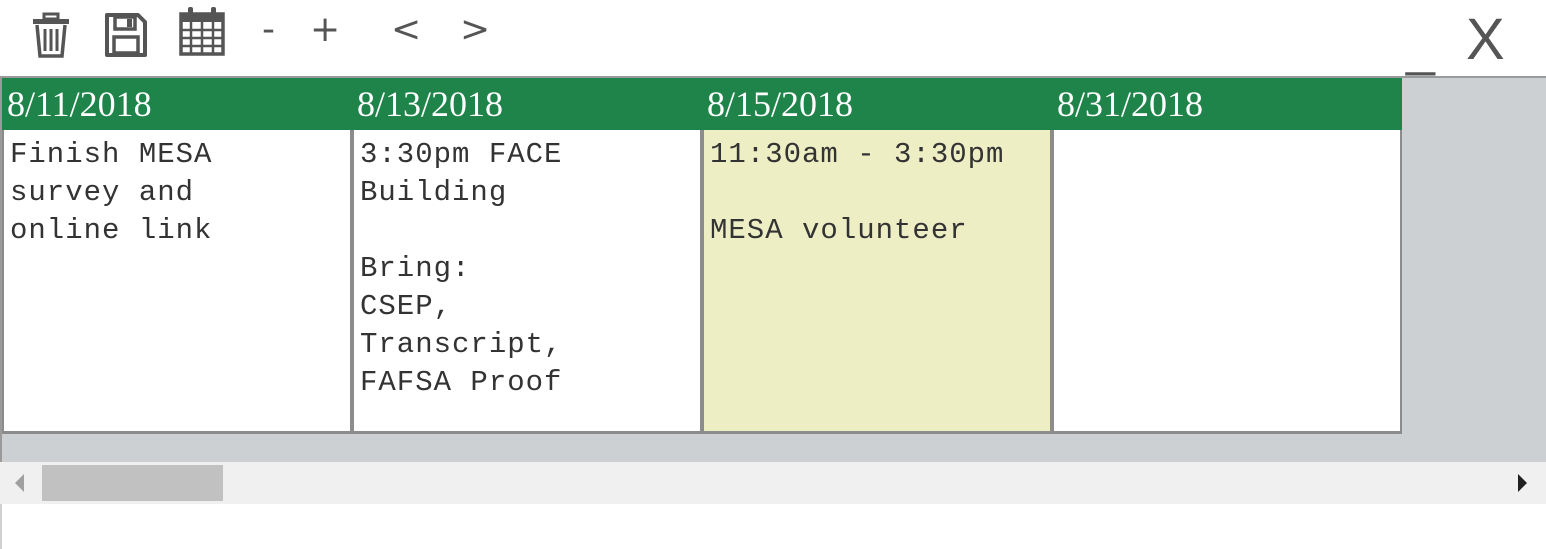 The width and height of the screenshot is (1546, 549). Describe the element at coordinates (475, 30) in the screenshot. I see `next-button: >` at that location.